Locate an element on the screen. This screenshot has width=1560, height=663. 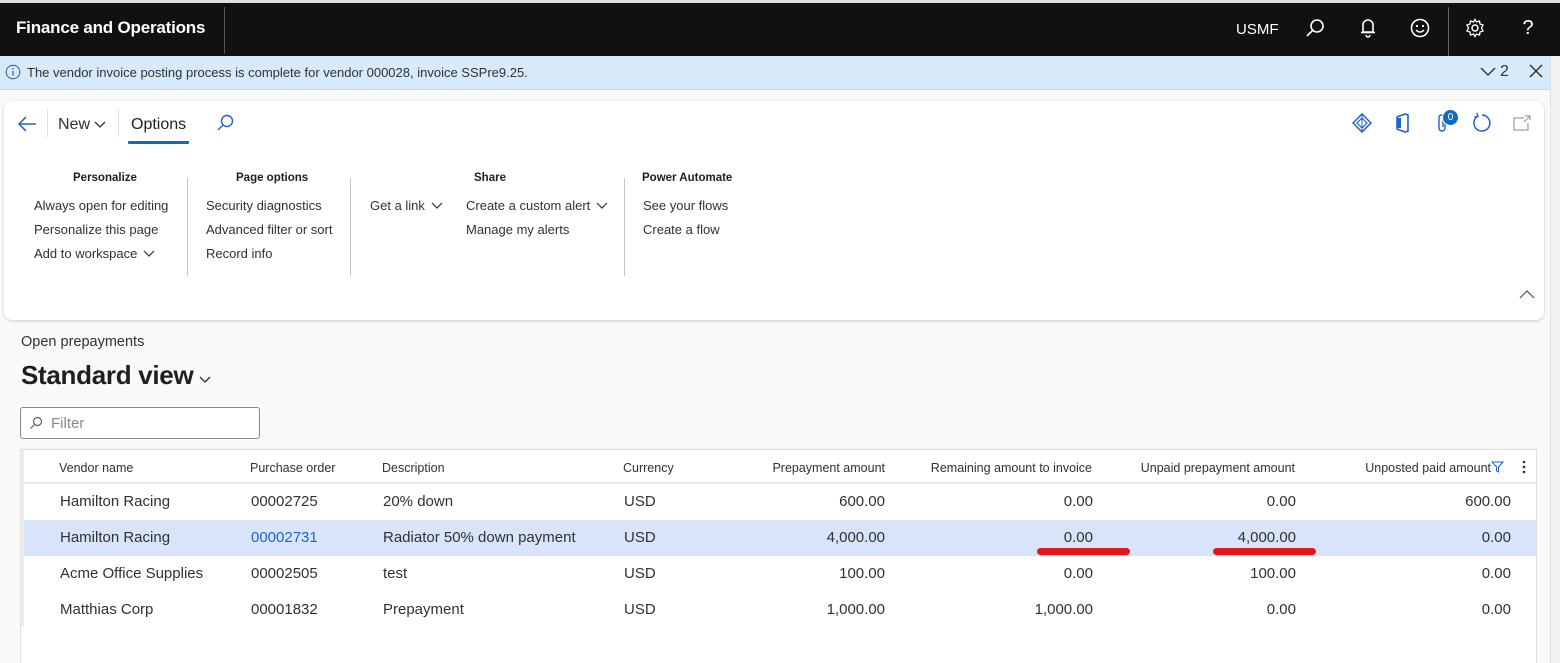
chevron-up-icon is located at coordinates (1527, 294).